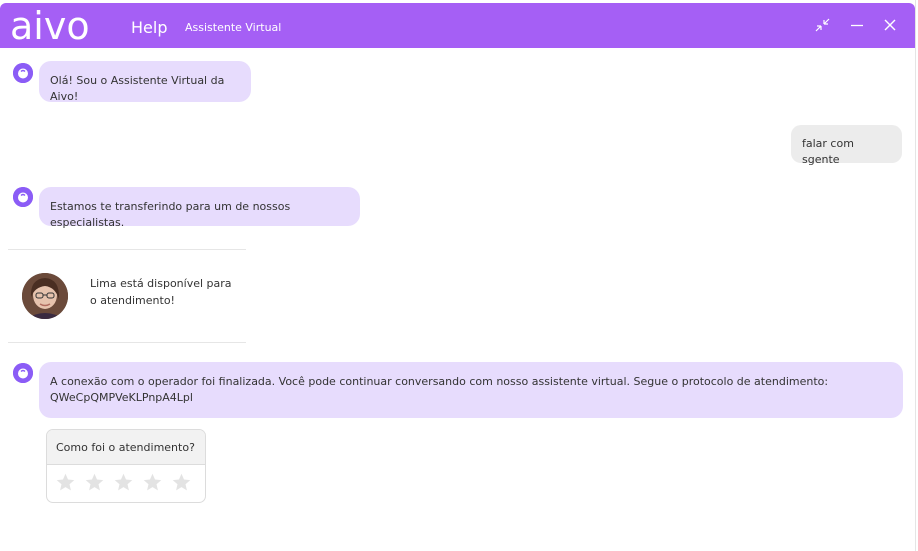 This screenshot has width=918, height=551. What do you see at coordinates (846, 145) in the screenshot?
I see `user-message: falar com sgente` at bounding box center [846, 145].